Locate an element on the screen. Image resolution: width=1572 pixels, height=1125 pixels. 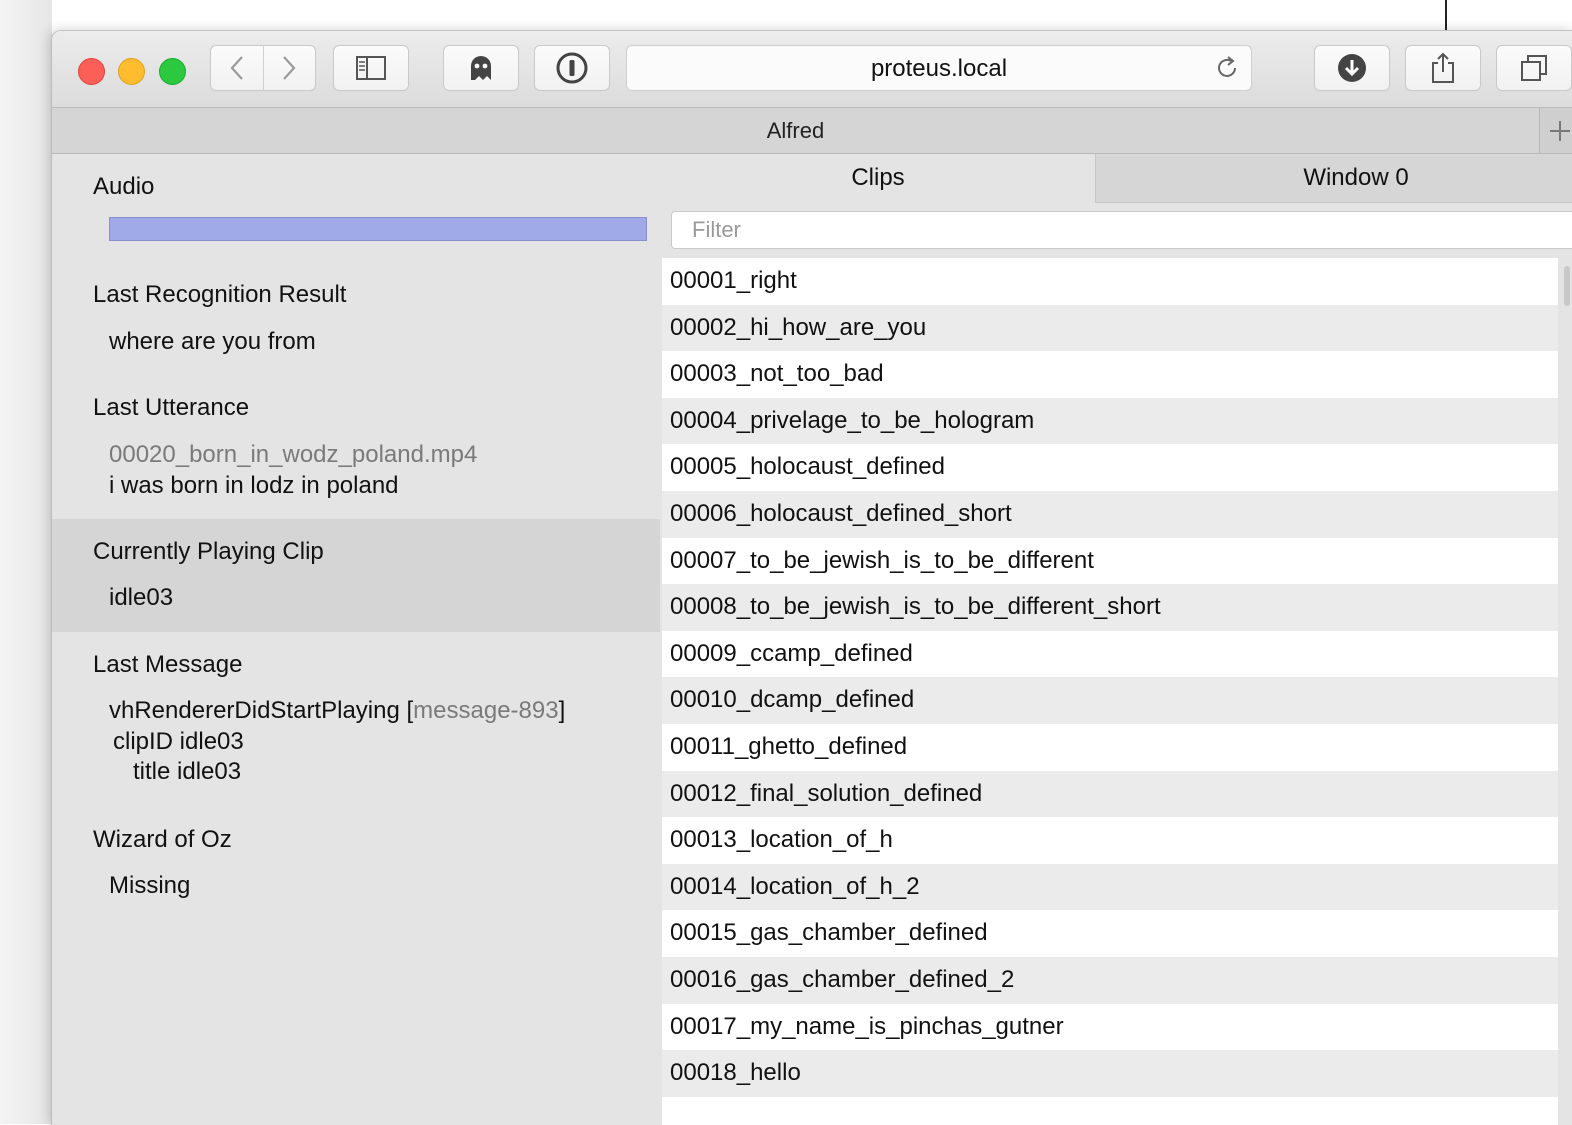
clip-list-item: 00010_dcamp_defined is located at coordinates (1110, 700).